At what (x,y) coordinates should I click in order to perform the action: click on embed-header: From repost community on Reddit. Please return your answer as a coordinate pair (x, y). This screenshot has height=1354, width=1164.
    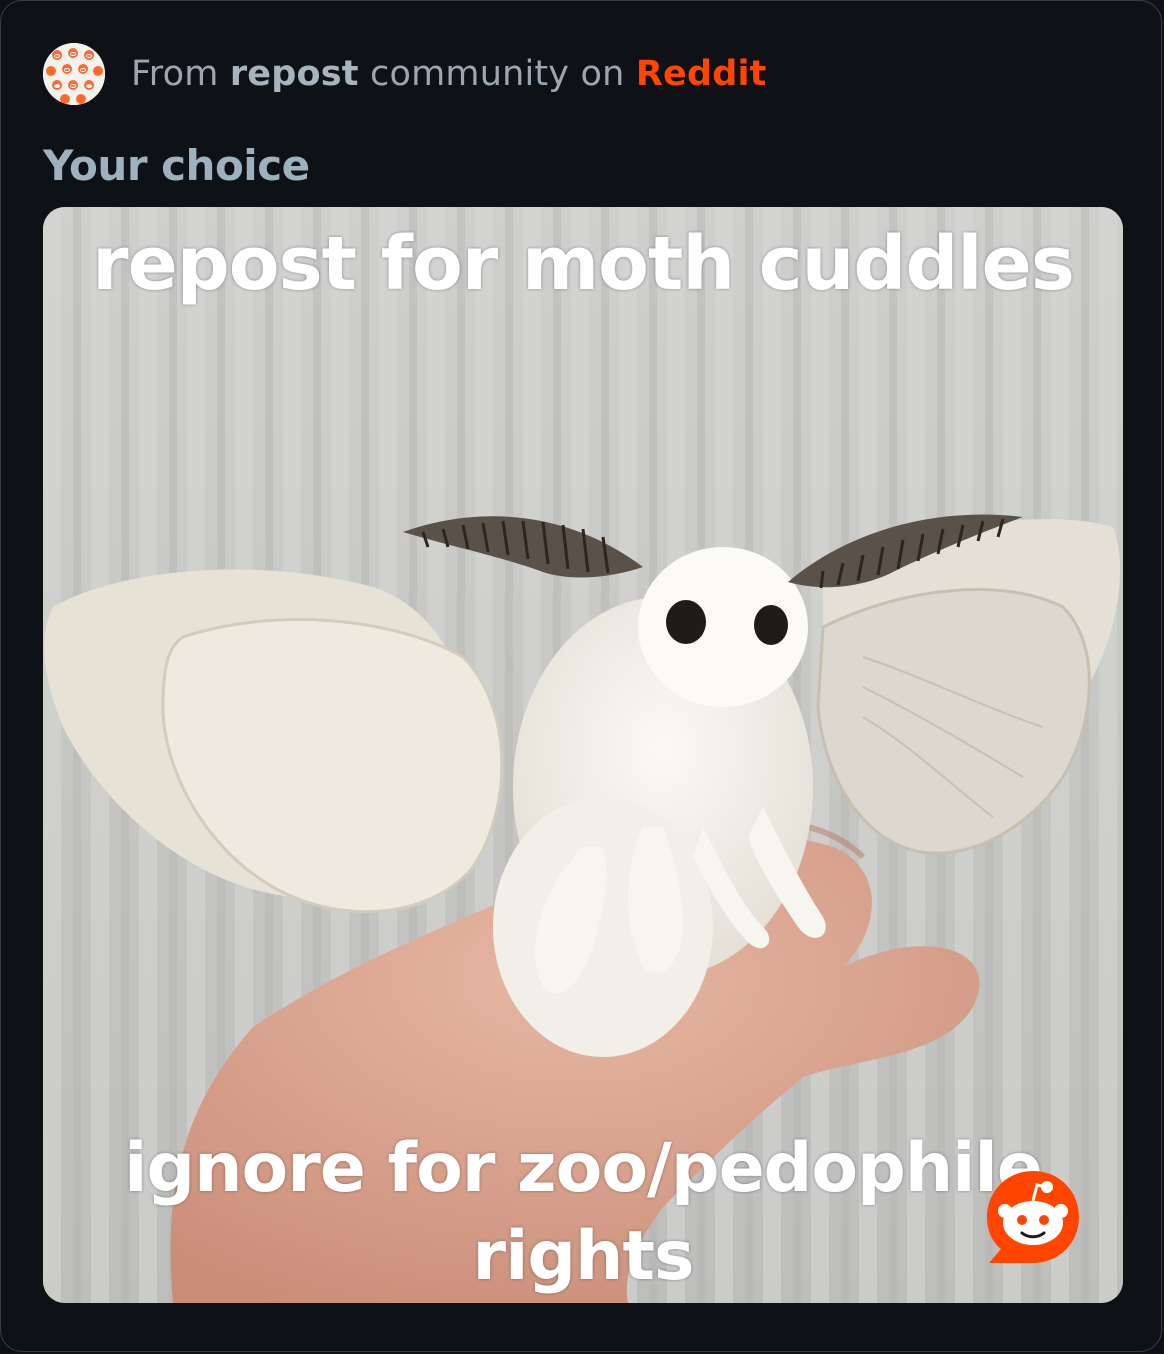
    Looking at the image, I should click on (405, 74).